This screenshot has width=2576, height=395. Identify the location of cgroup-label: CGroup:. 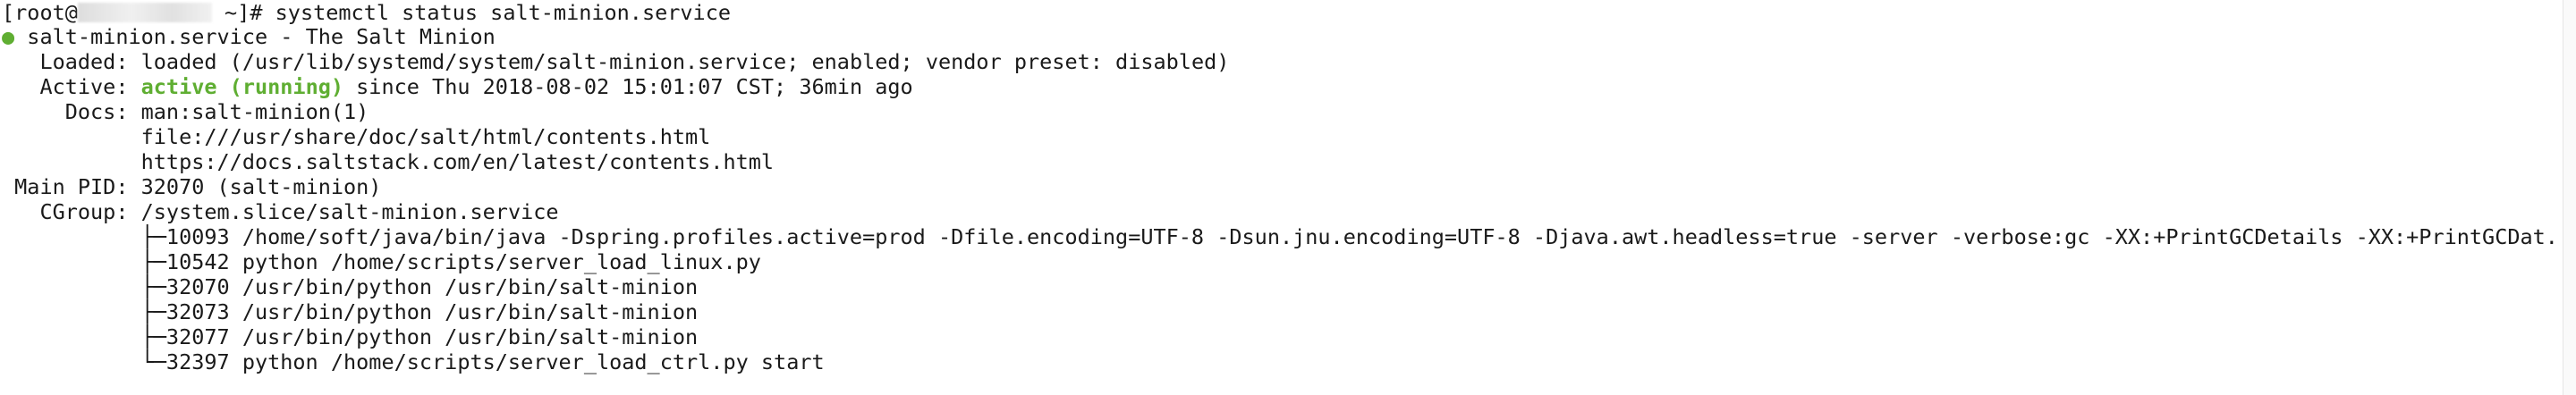
(71, 212).